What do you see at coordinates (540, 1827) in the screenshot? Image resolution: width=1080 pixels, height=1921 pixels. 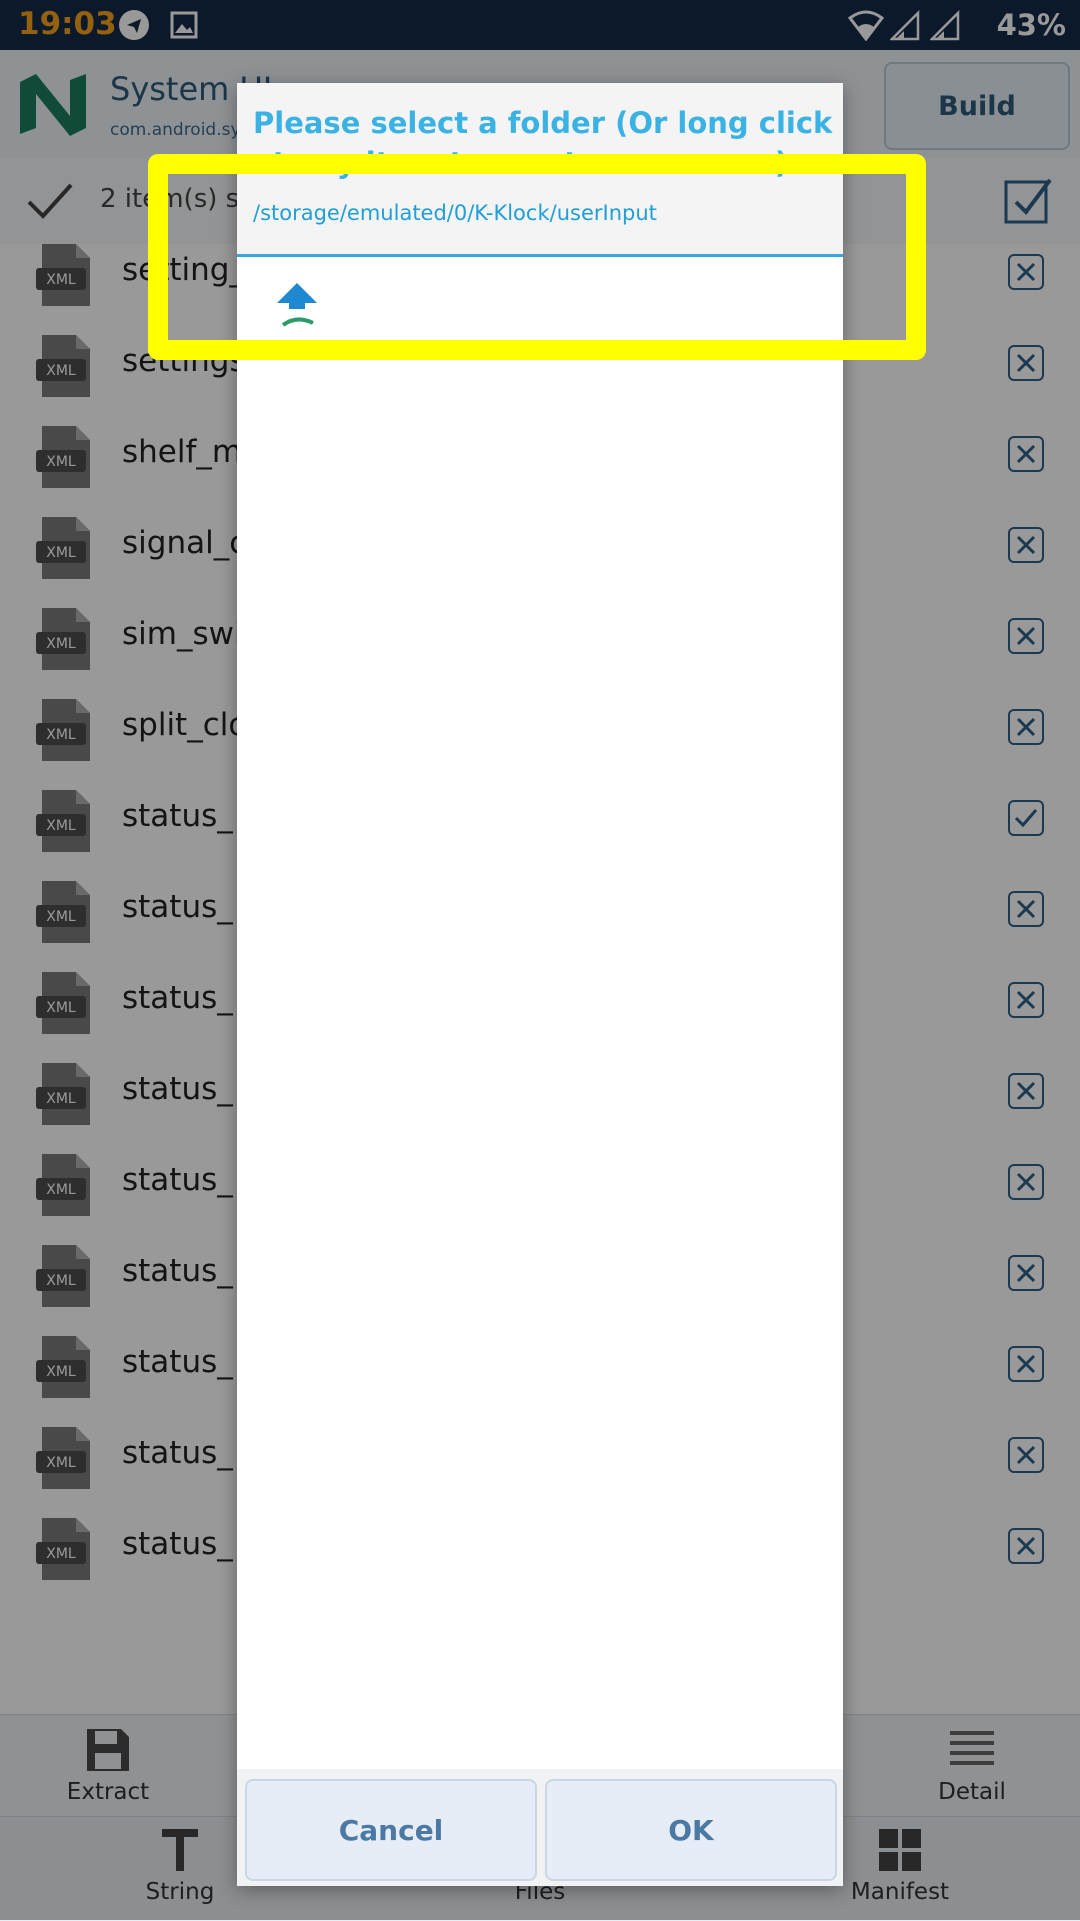 I see `dialog-footer: Cancel OK` at bounding box center [540, 1827].